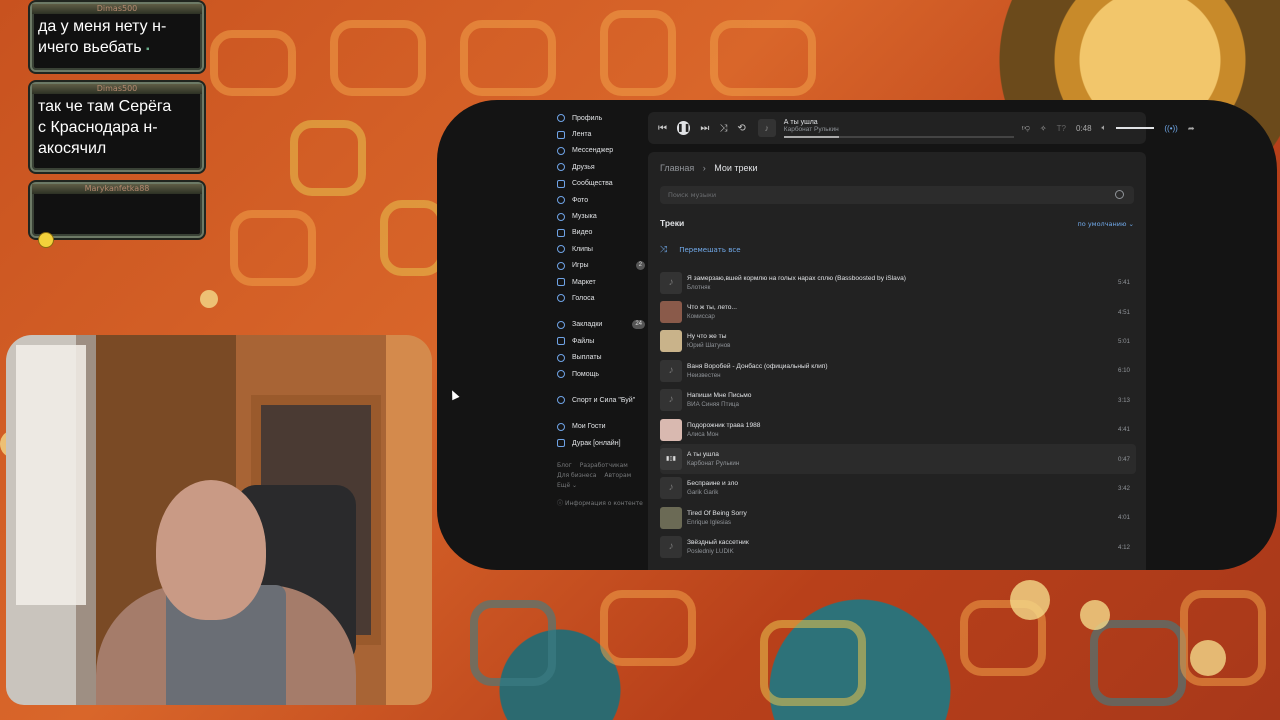 The image size is (1280, 720). I want to click on sidebar-item-label: Профиль, so click(587, 118).